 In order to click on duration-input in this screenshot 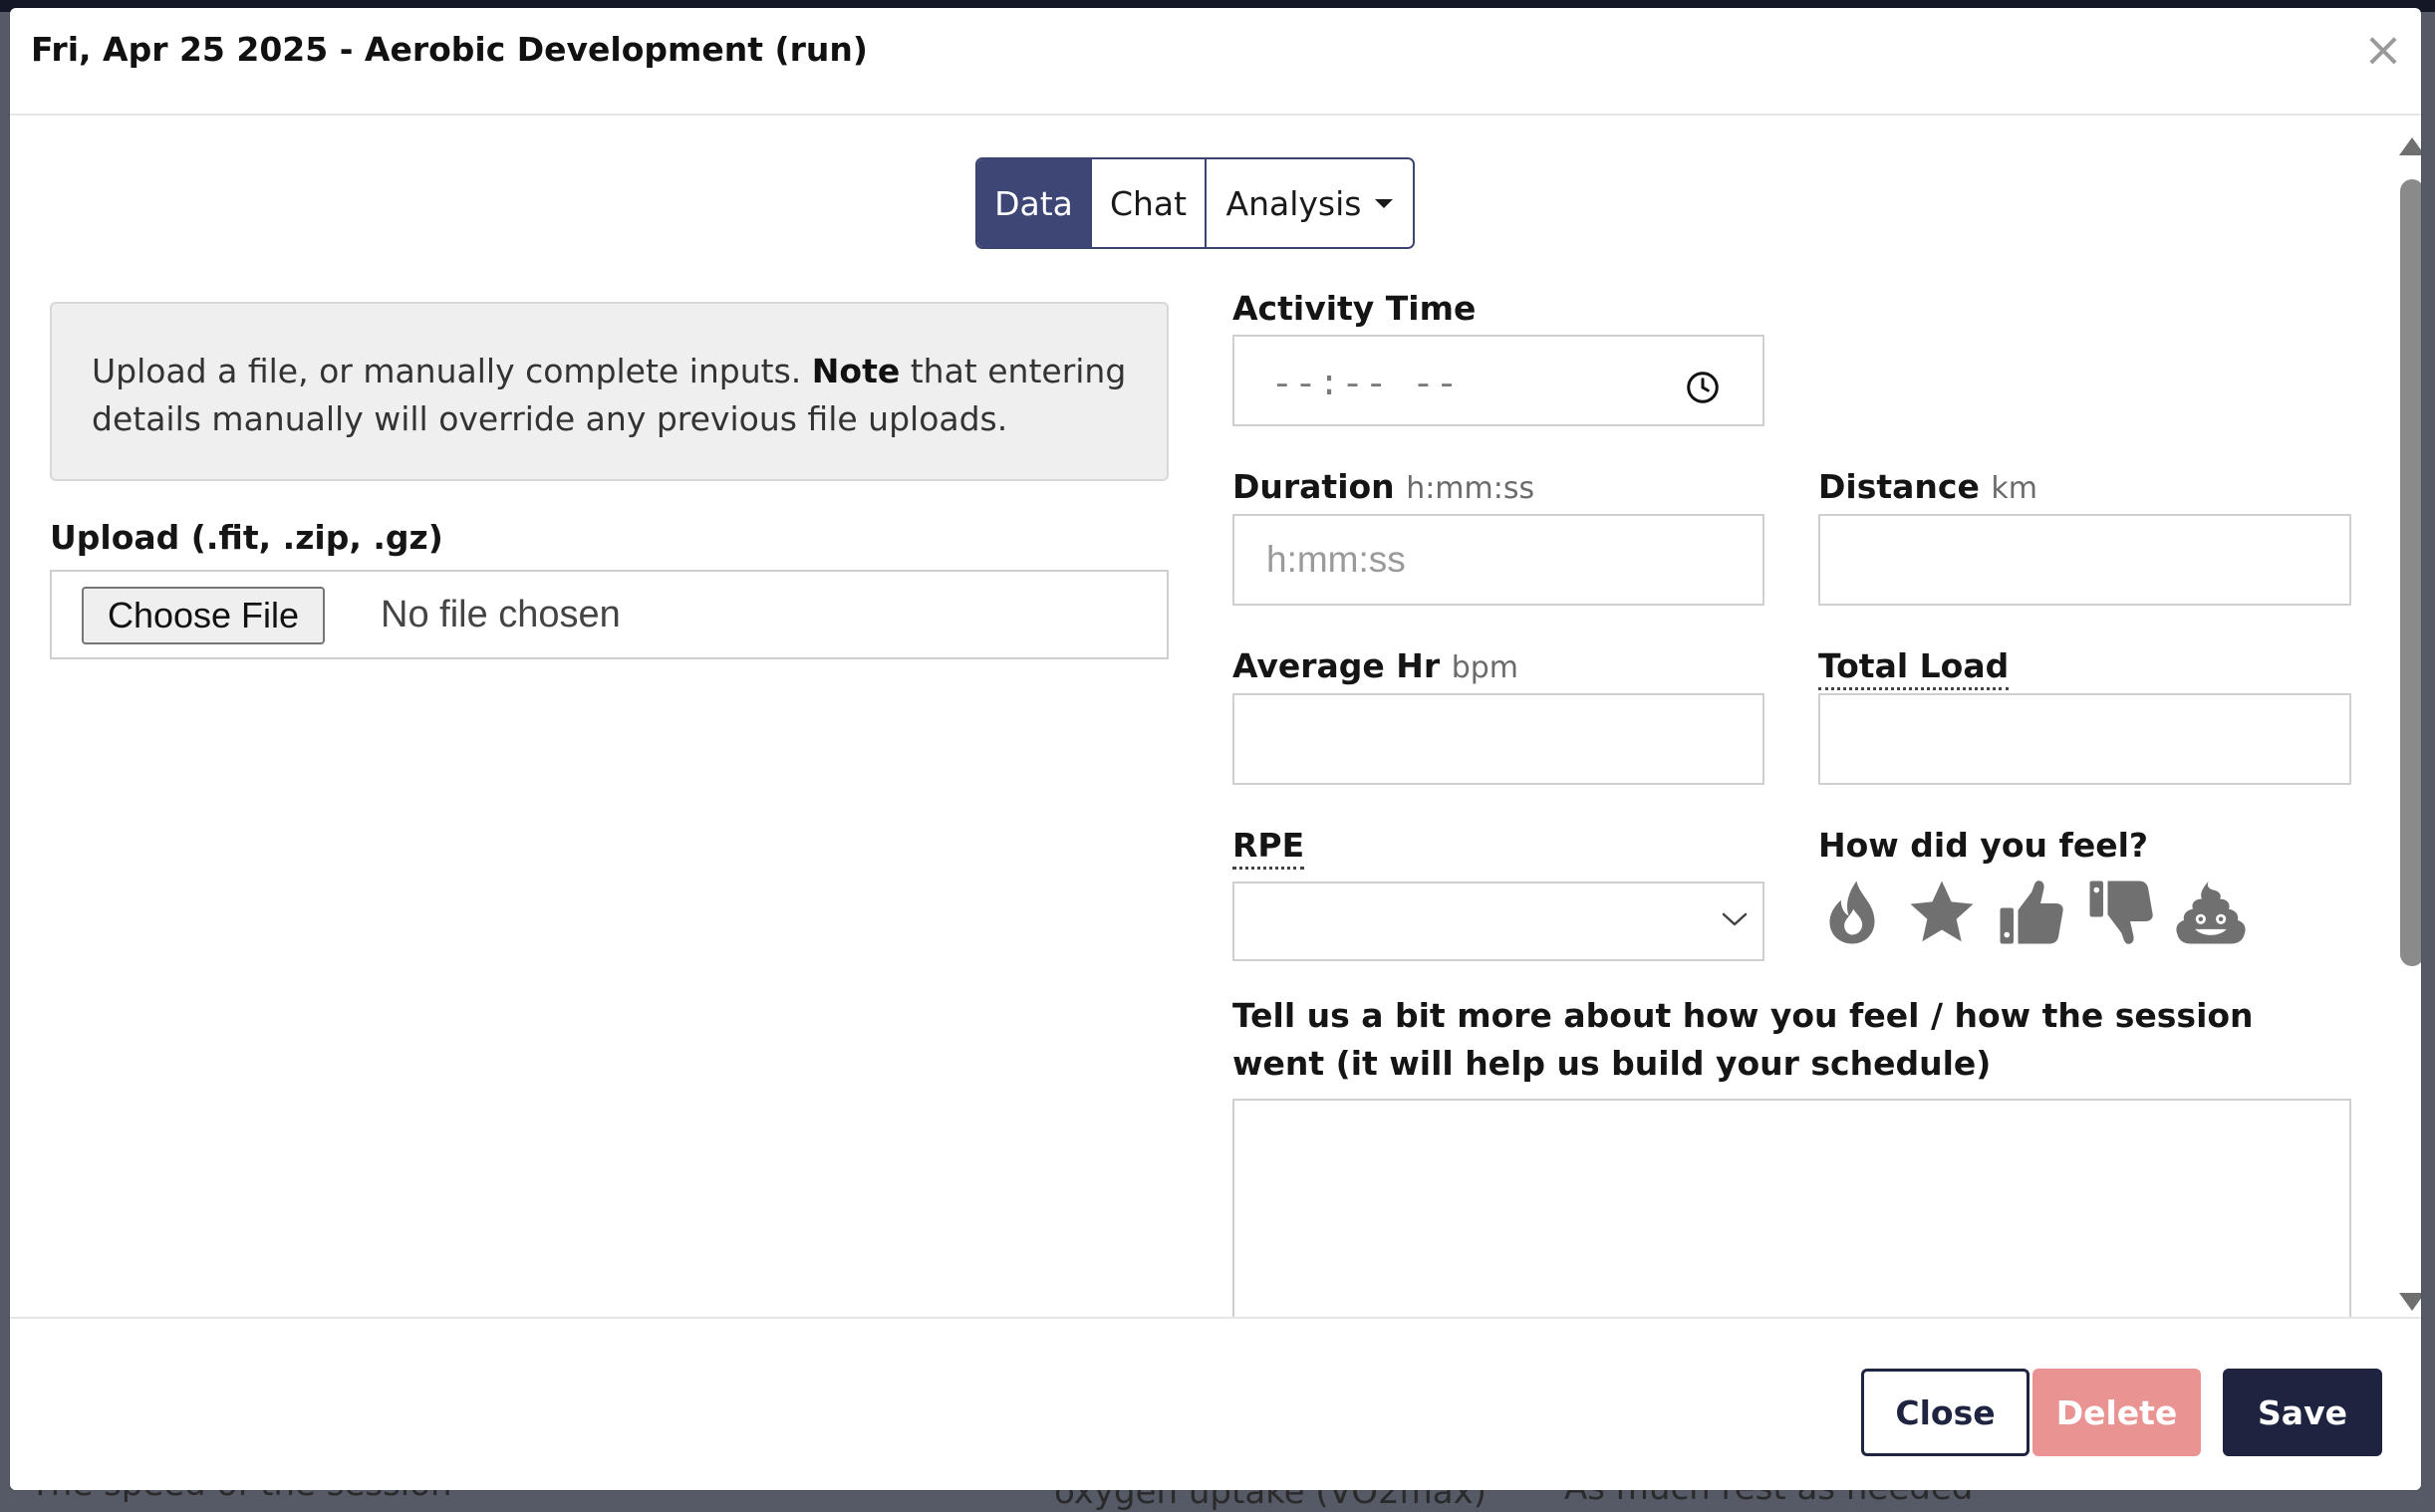, I will do `click(1498, 560)`.